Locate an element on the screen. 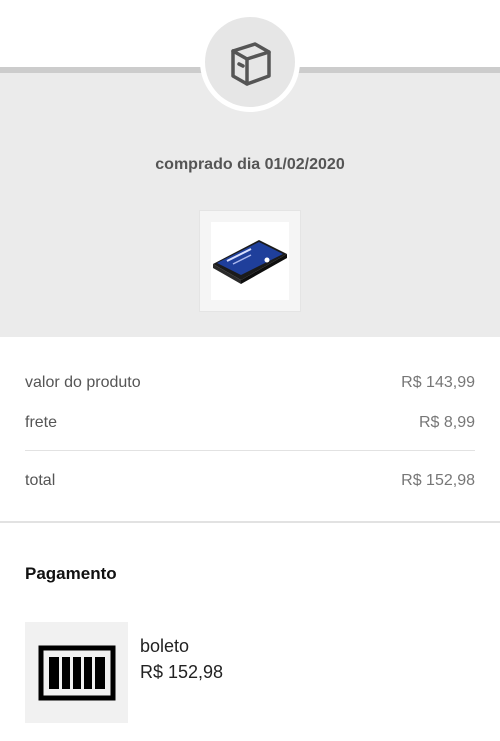 Image resolution: width=500 pixels, height=741 pixels. box-icon is located at coordinates (251, 64).